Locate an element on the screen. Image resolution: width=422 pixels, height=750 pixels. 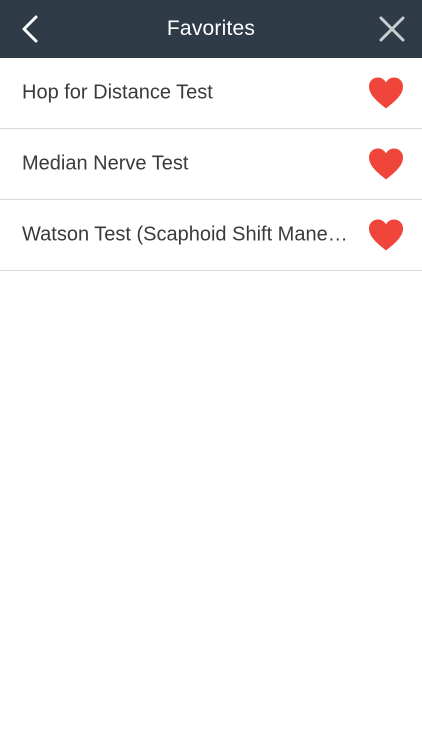
favorite-item-label: Watson Test (Scaphoid Shift Maneuver) is located at coordinates (186, 234).